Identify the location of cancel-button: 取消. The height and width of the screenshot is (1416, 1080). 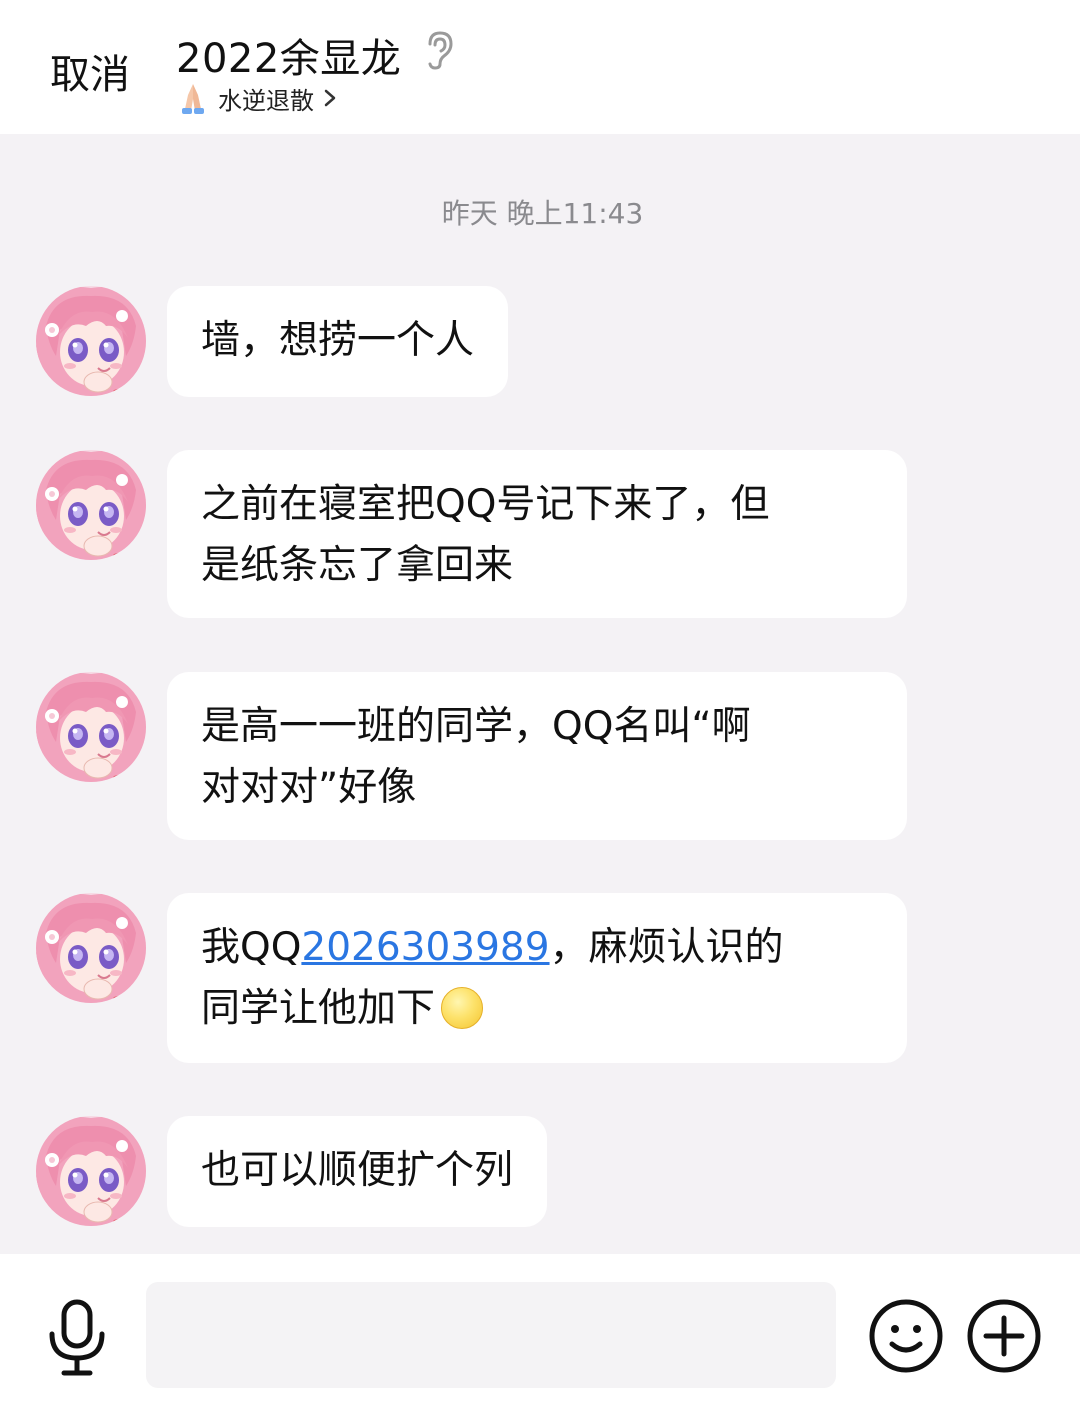
(90, 71).